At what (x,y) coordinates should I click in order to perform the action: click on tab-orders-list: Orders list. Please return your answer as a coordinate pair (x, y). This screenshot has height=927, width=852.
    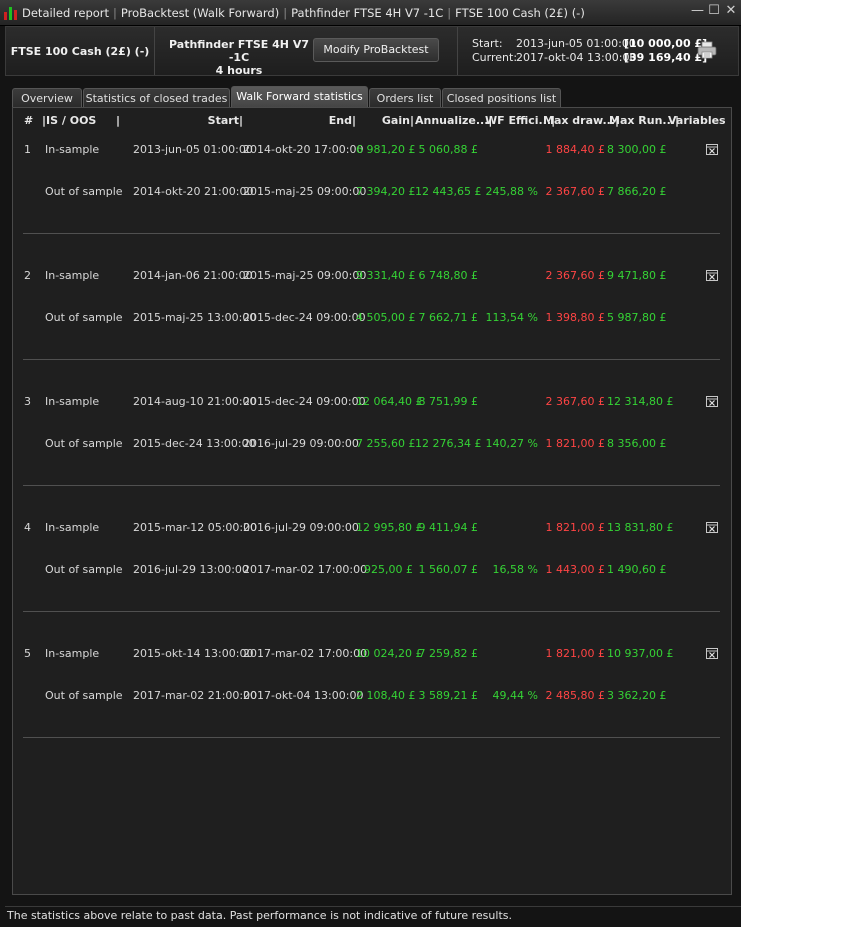
    Looking at the image, I should click on (405, 98).